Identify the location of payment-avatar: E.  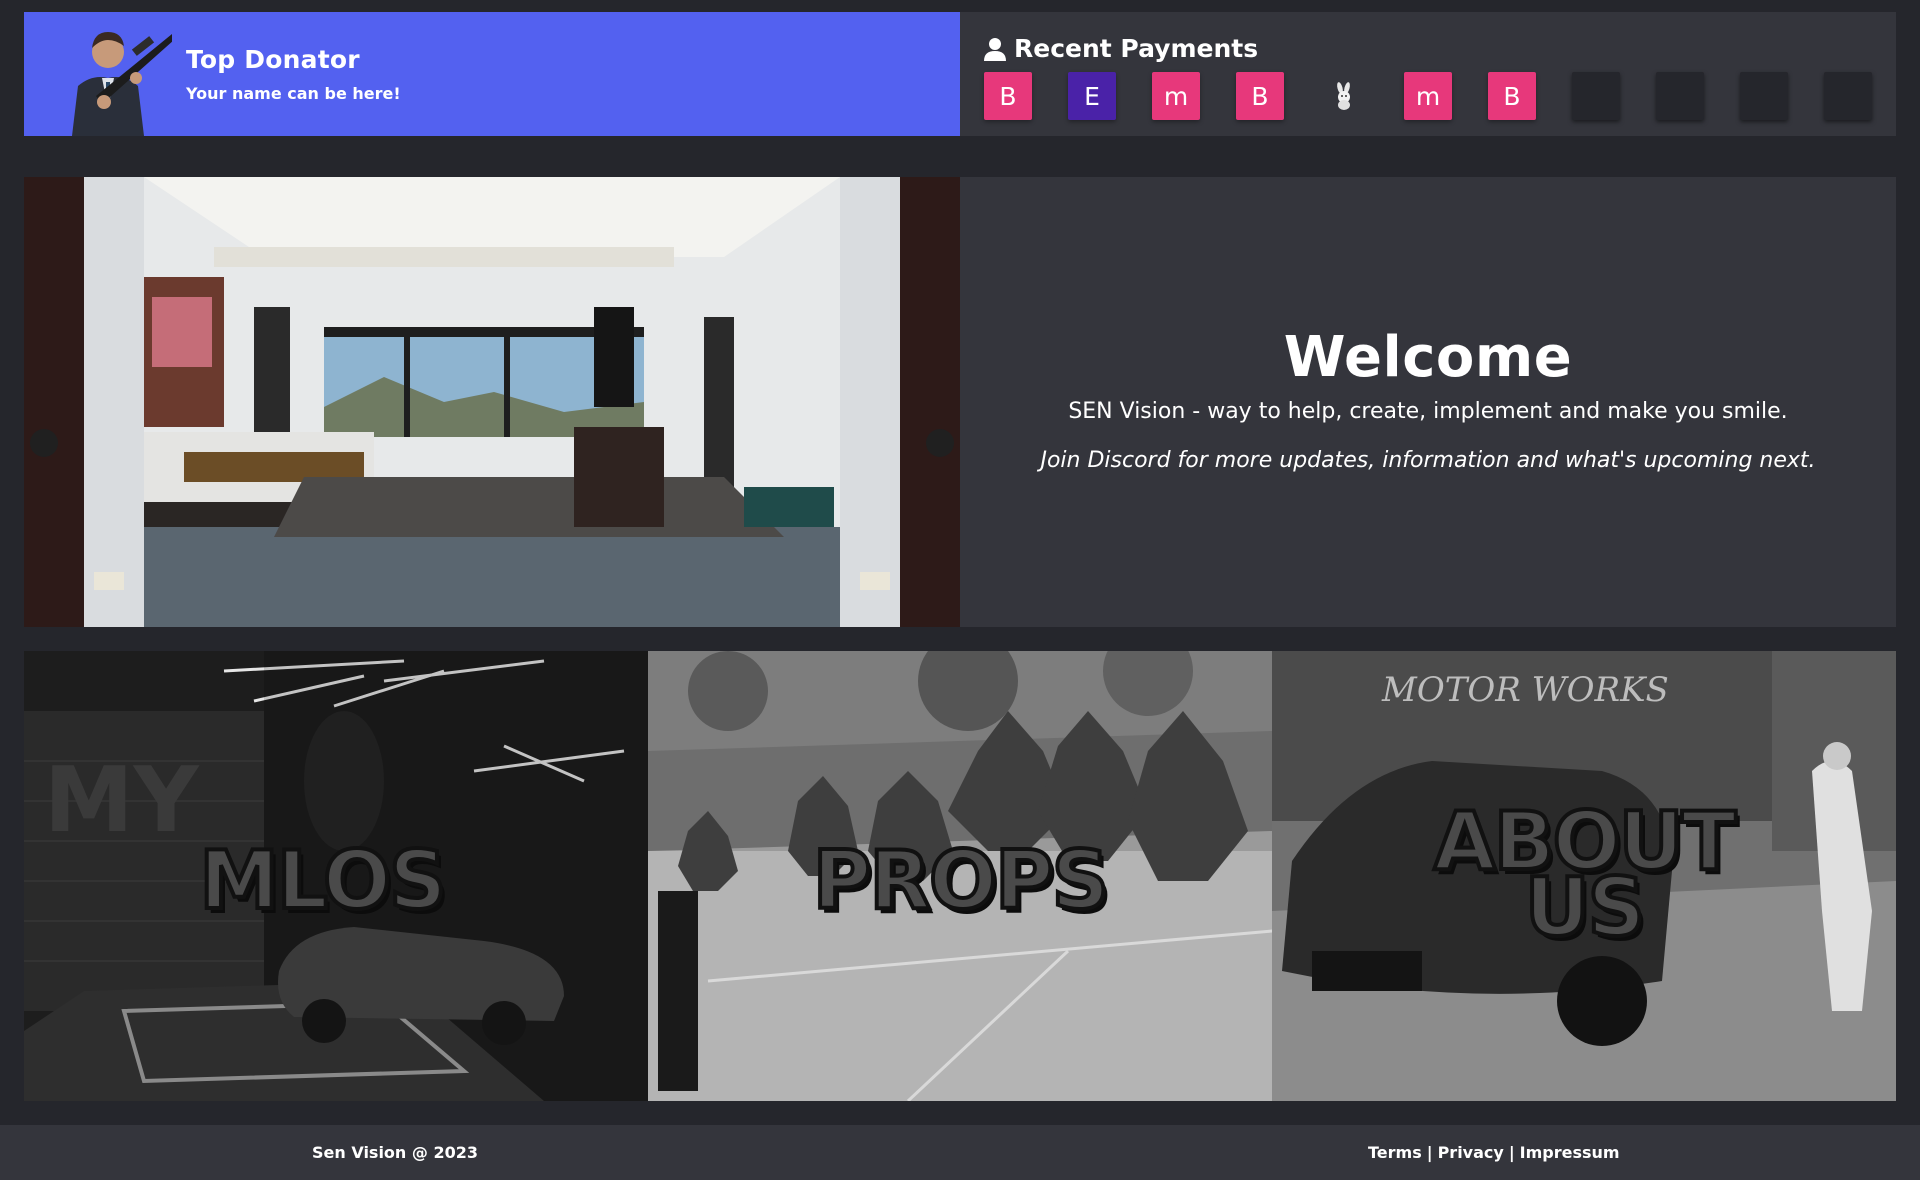
(1092, 96).